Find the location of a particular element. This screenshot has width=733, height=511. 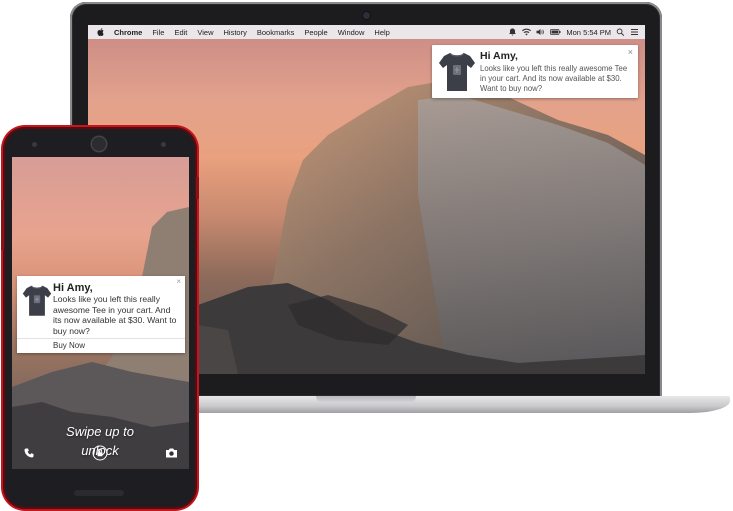

menu-history: History is located at coordinates (235, 32).